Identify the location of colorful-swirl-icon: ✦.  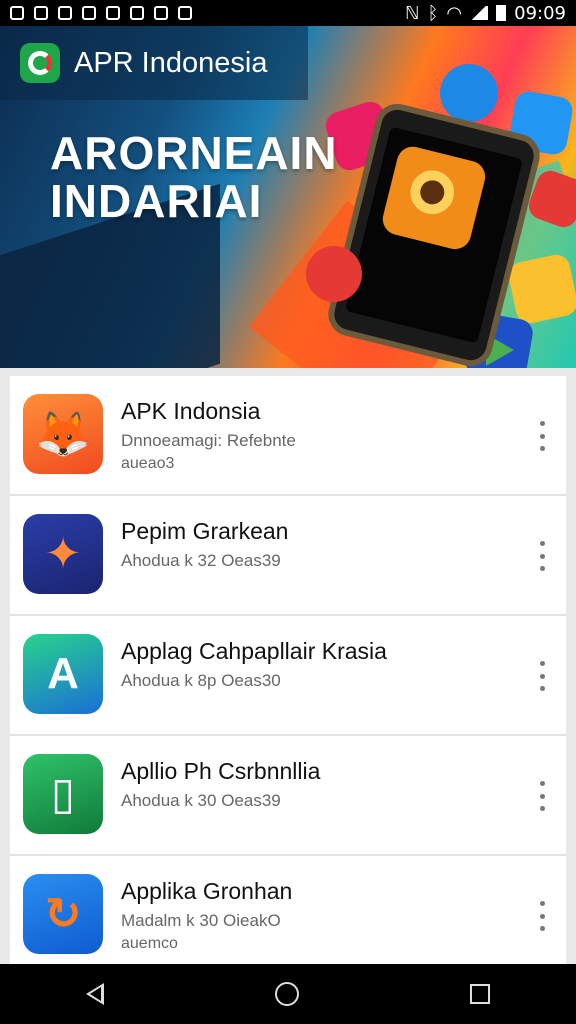
(63, 554).